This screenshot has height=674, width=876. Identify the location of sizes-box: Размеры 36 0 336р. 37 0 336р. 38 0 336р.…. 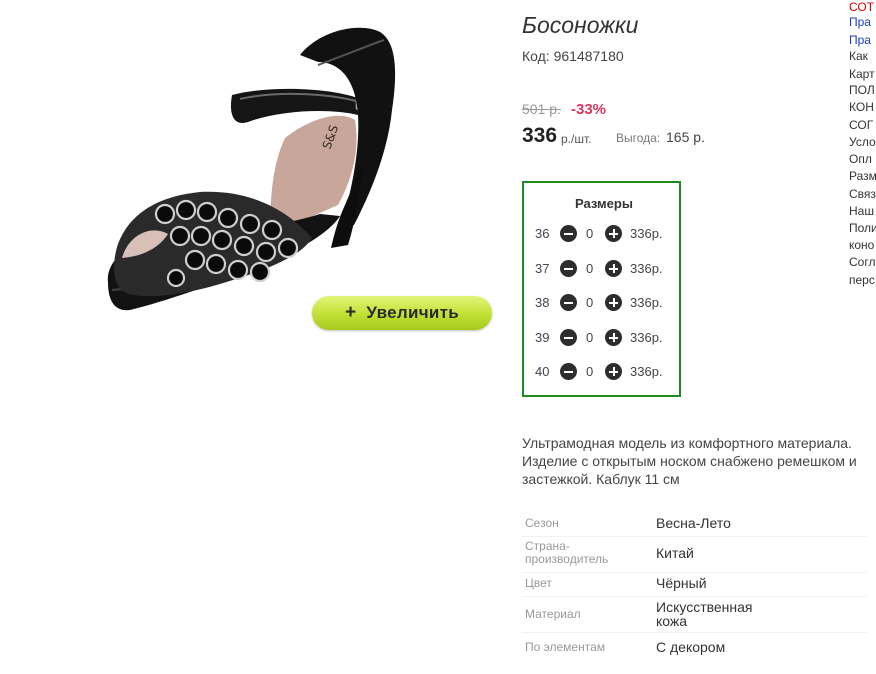
(601, 289).